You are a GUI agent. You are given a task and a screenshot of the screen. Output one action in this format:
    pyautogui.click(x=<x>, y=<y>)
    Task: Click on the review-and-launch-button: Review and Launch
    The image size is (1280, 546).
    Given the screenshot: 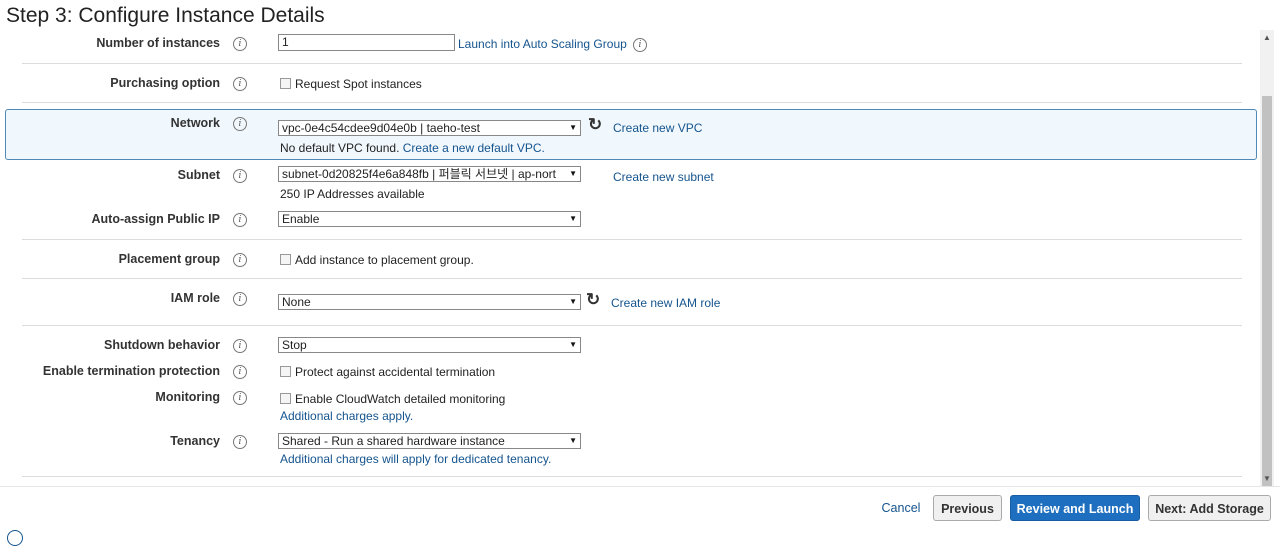 What is the action you would take?
    pyautogui.click(x=1075, y=508)
    